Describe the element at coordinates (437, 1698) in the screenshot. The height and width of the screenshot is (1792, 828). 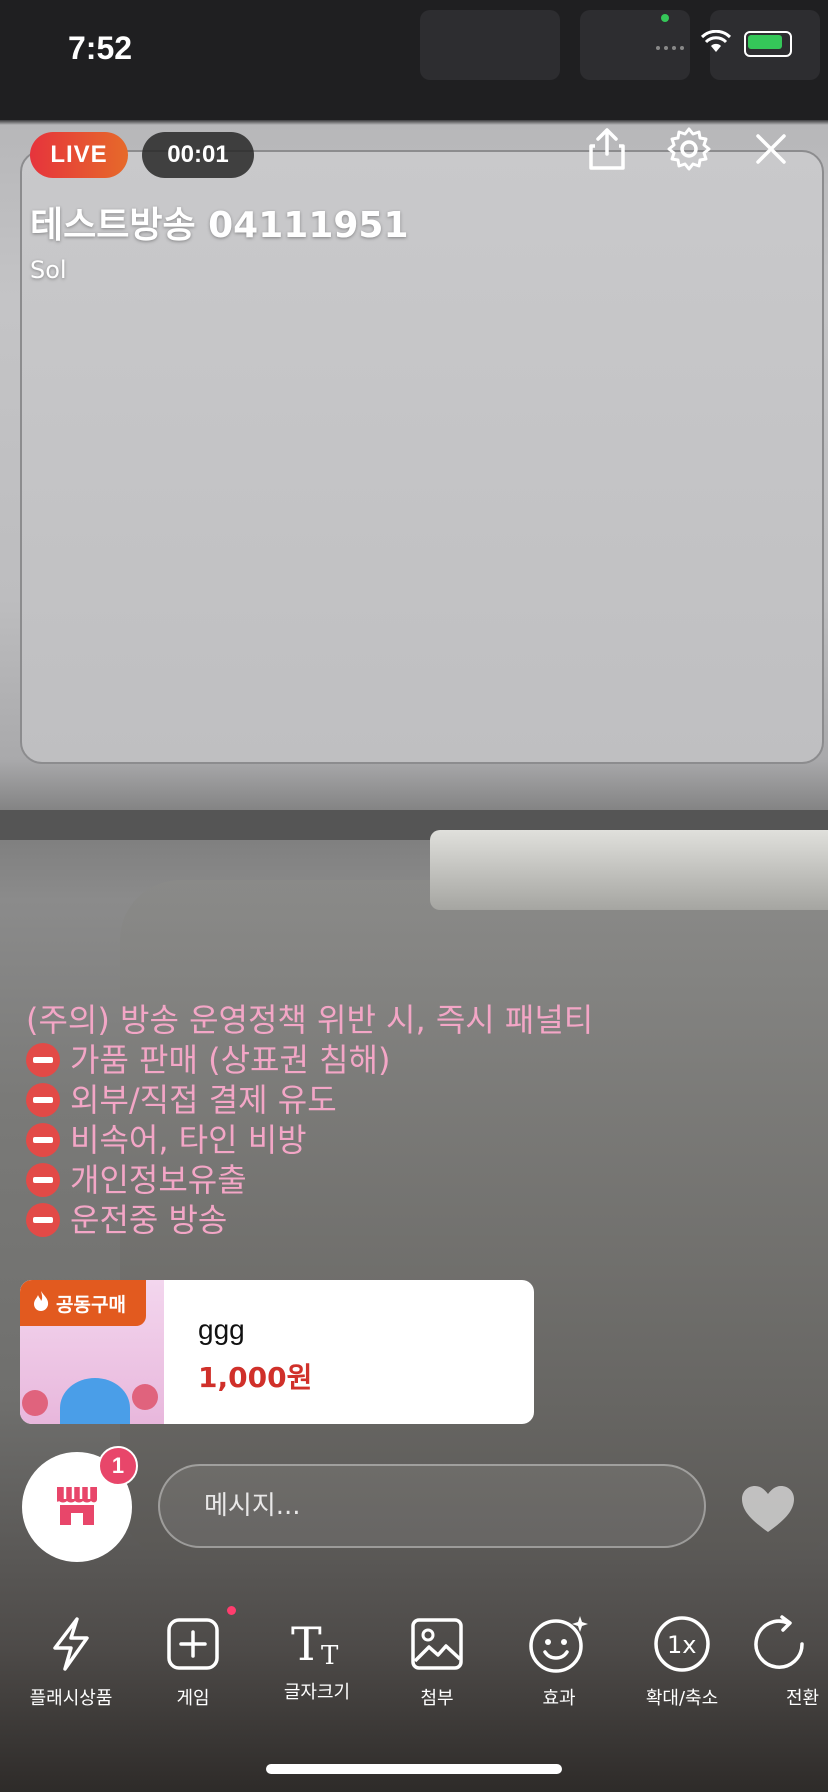
I see `toolbar-label: 첨부` at that location.